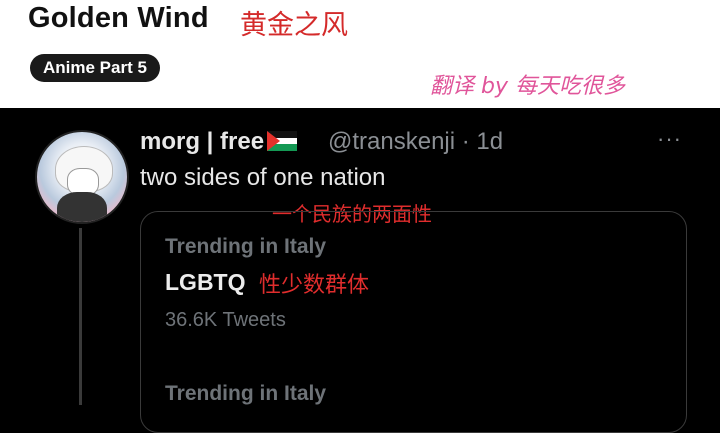  What do you see at coordinates (282, 141) in the screenshot?
I see `palestine-flag-icon` at bounding box center [282, 141].